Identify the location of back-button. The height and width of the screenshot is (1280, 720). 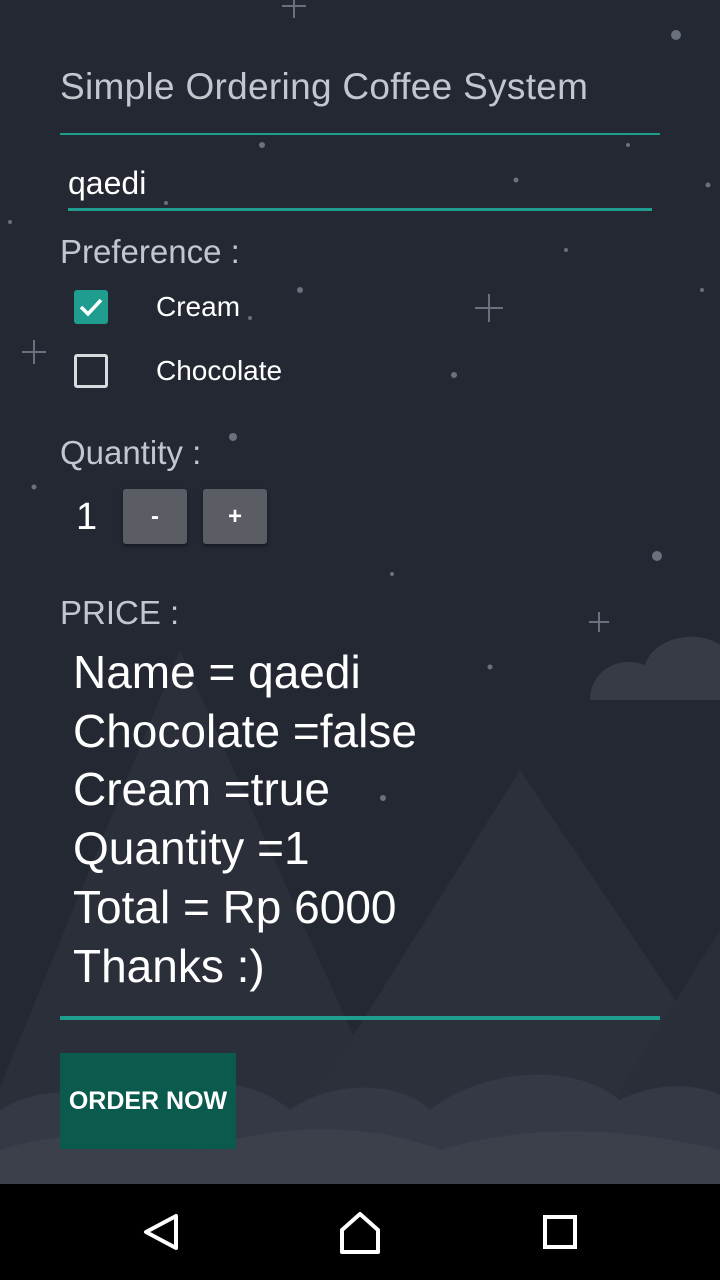
(160, 1232).